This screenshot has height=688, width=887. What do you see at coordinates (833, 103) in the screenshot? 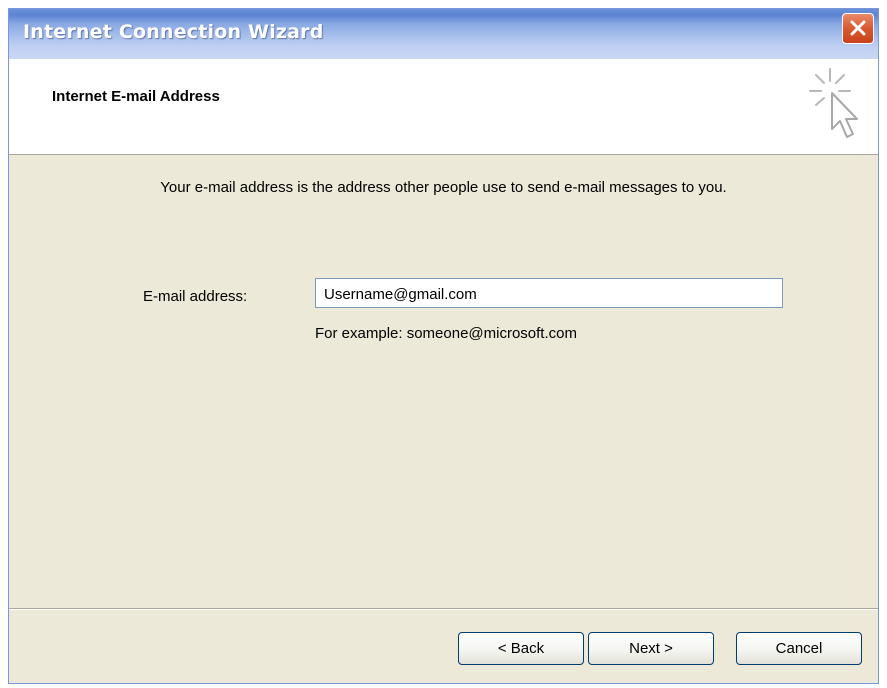
I see `wizard-cursor-icon` at bounding box center [833, 103].